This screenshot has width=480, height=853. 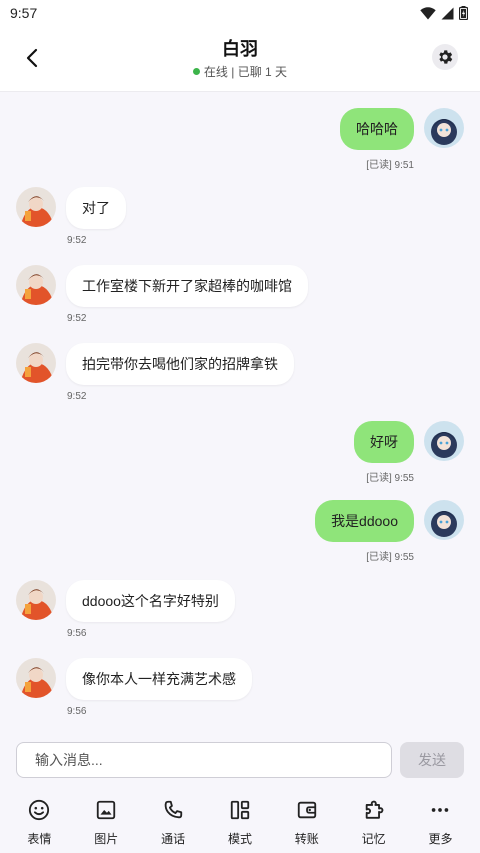 I want to click on message-input, so click(x=204, y=760).